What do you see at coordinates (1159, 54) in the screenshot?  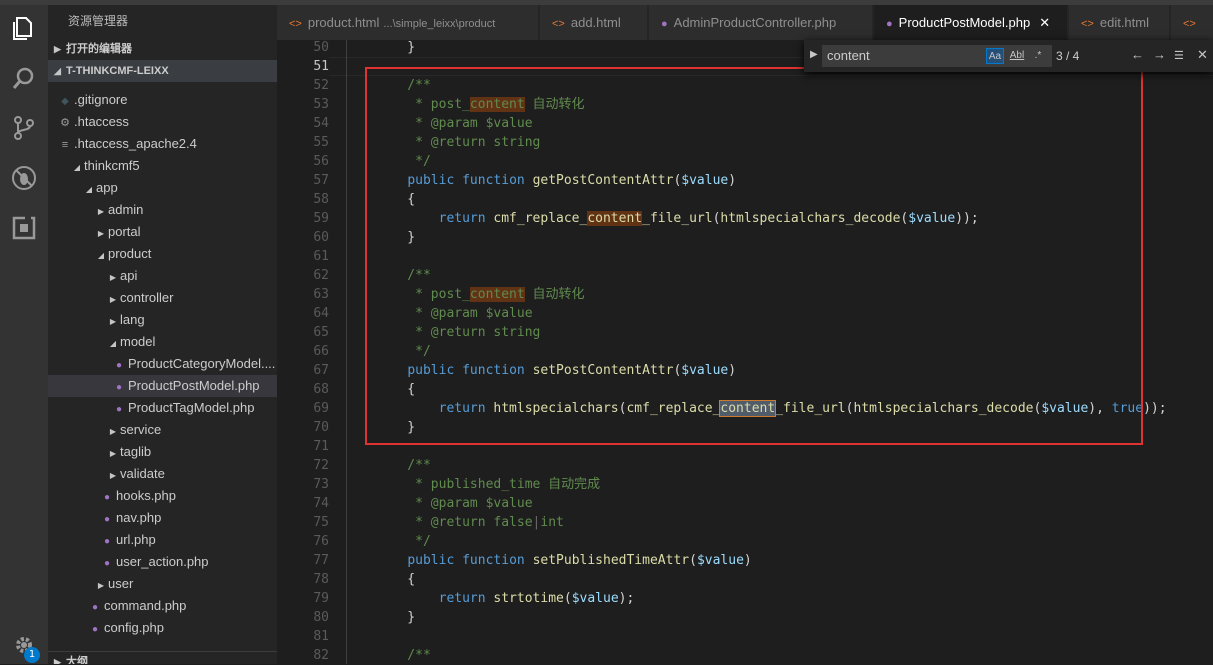 I see `next-match-icon: →` at bounding box center [1159, 54].